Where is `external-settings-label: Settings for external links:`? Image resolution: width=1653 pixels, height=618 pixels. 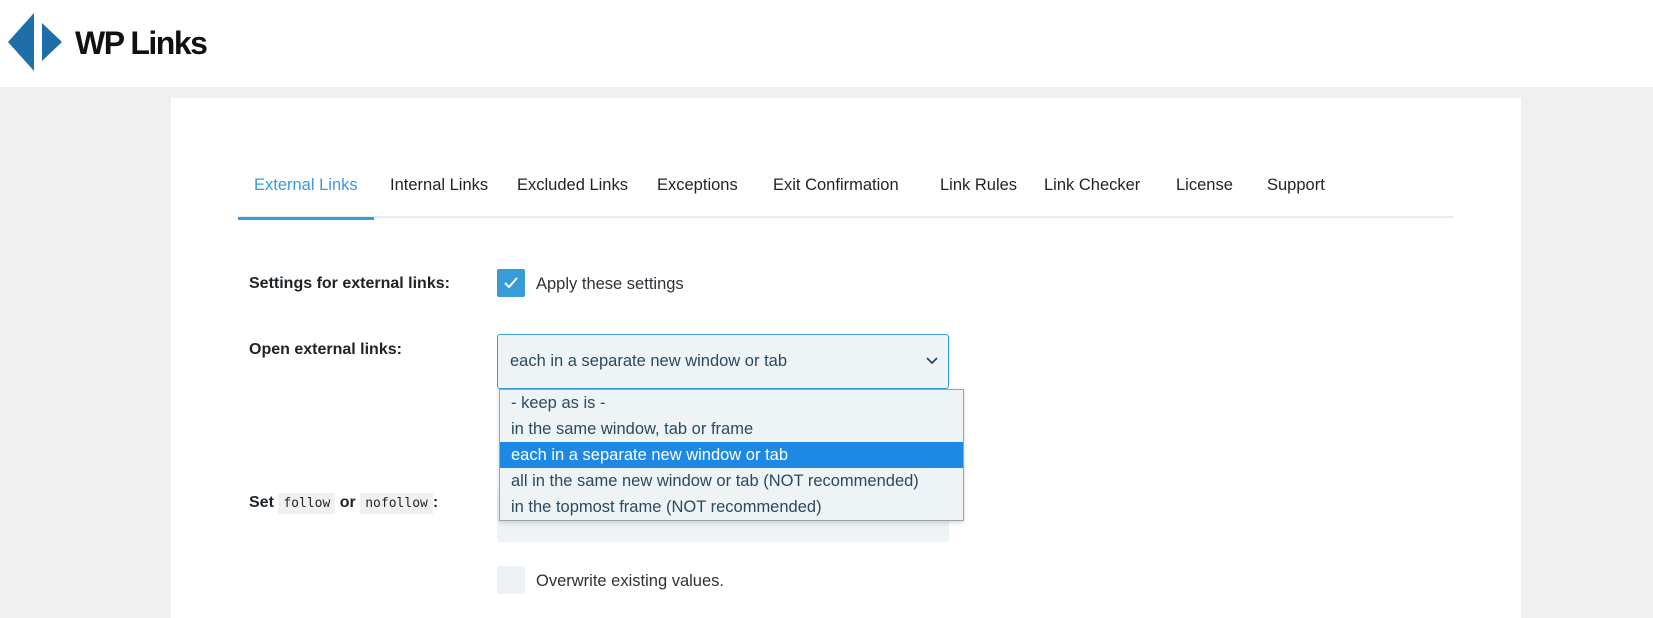
external-settings-label: Settings for external links: is located at coordinates (349, 283).